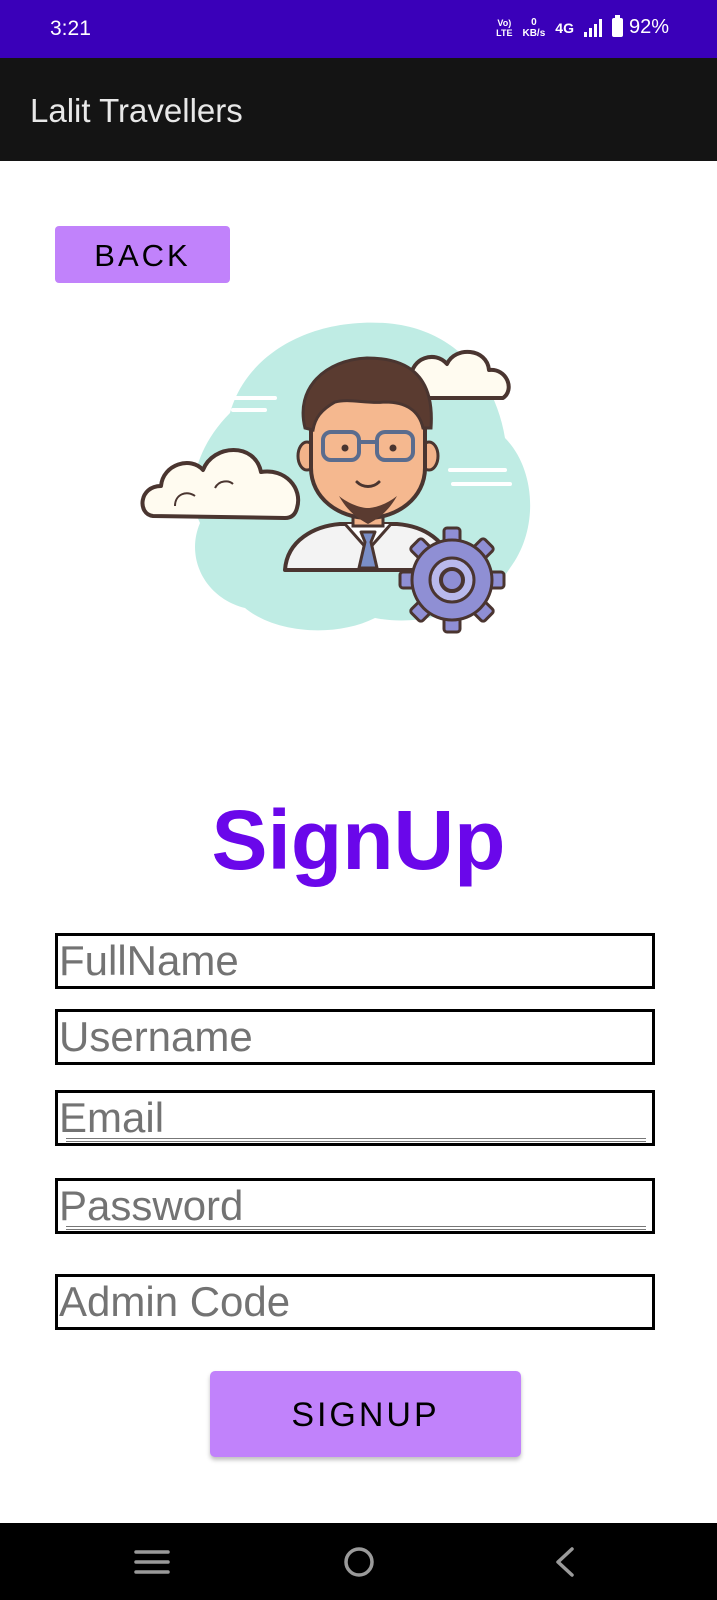 The image size is (717, 1600). Describe the element at coordinates (136, 110) in the screenshot. I see `app-title: Lalit Travellers` at that location.